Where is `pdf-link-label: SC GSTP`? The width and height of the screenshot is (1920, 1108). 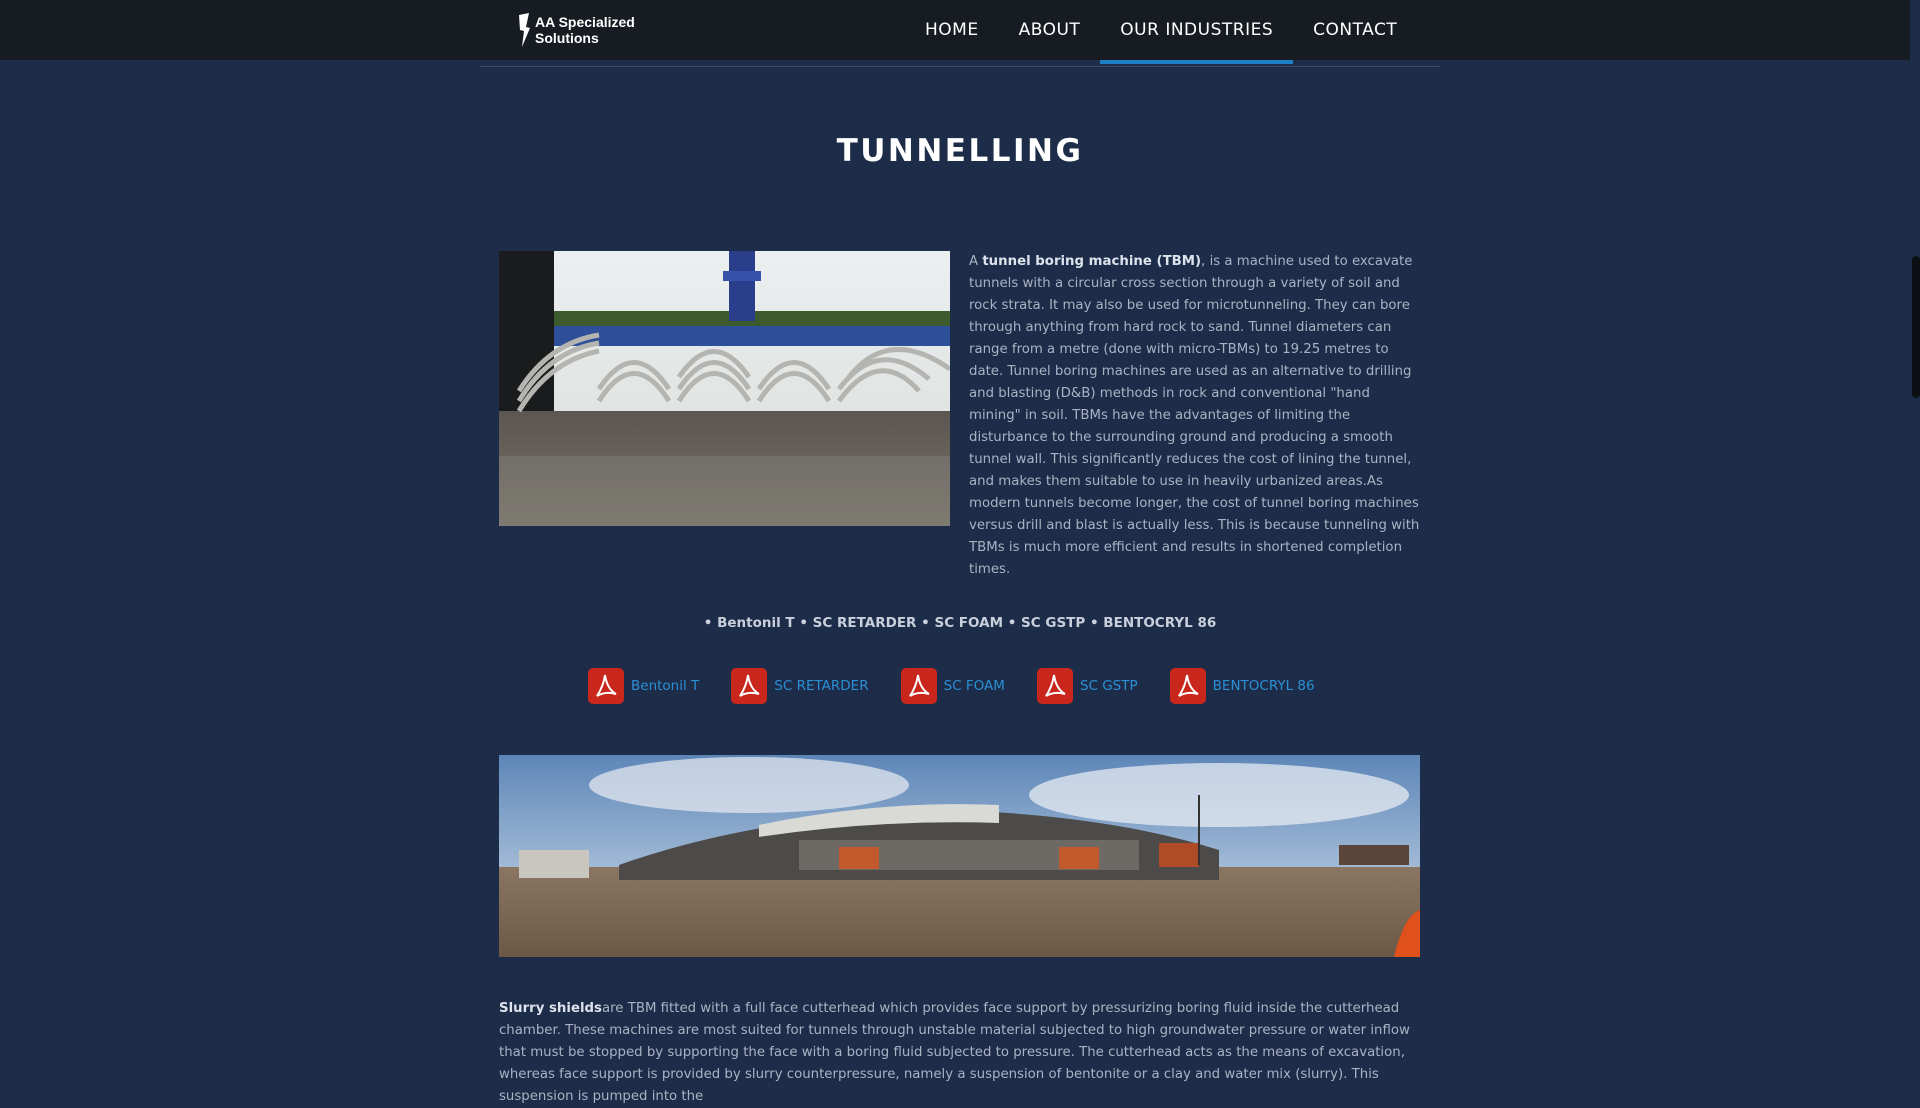 pdf-link-label: SC GSTP is located at coordinates (1108, 686).